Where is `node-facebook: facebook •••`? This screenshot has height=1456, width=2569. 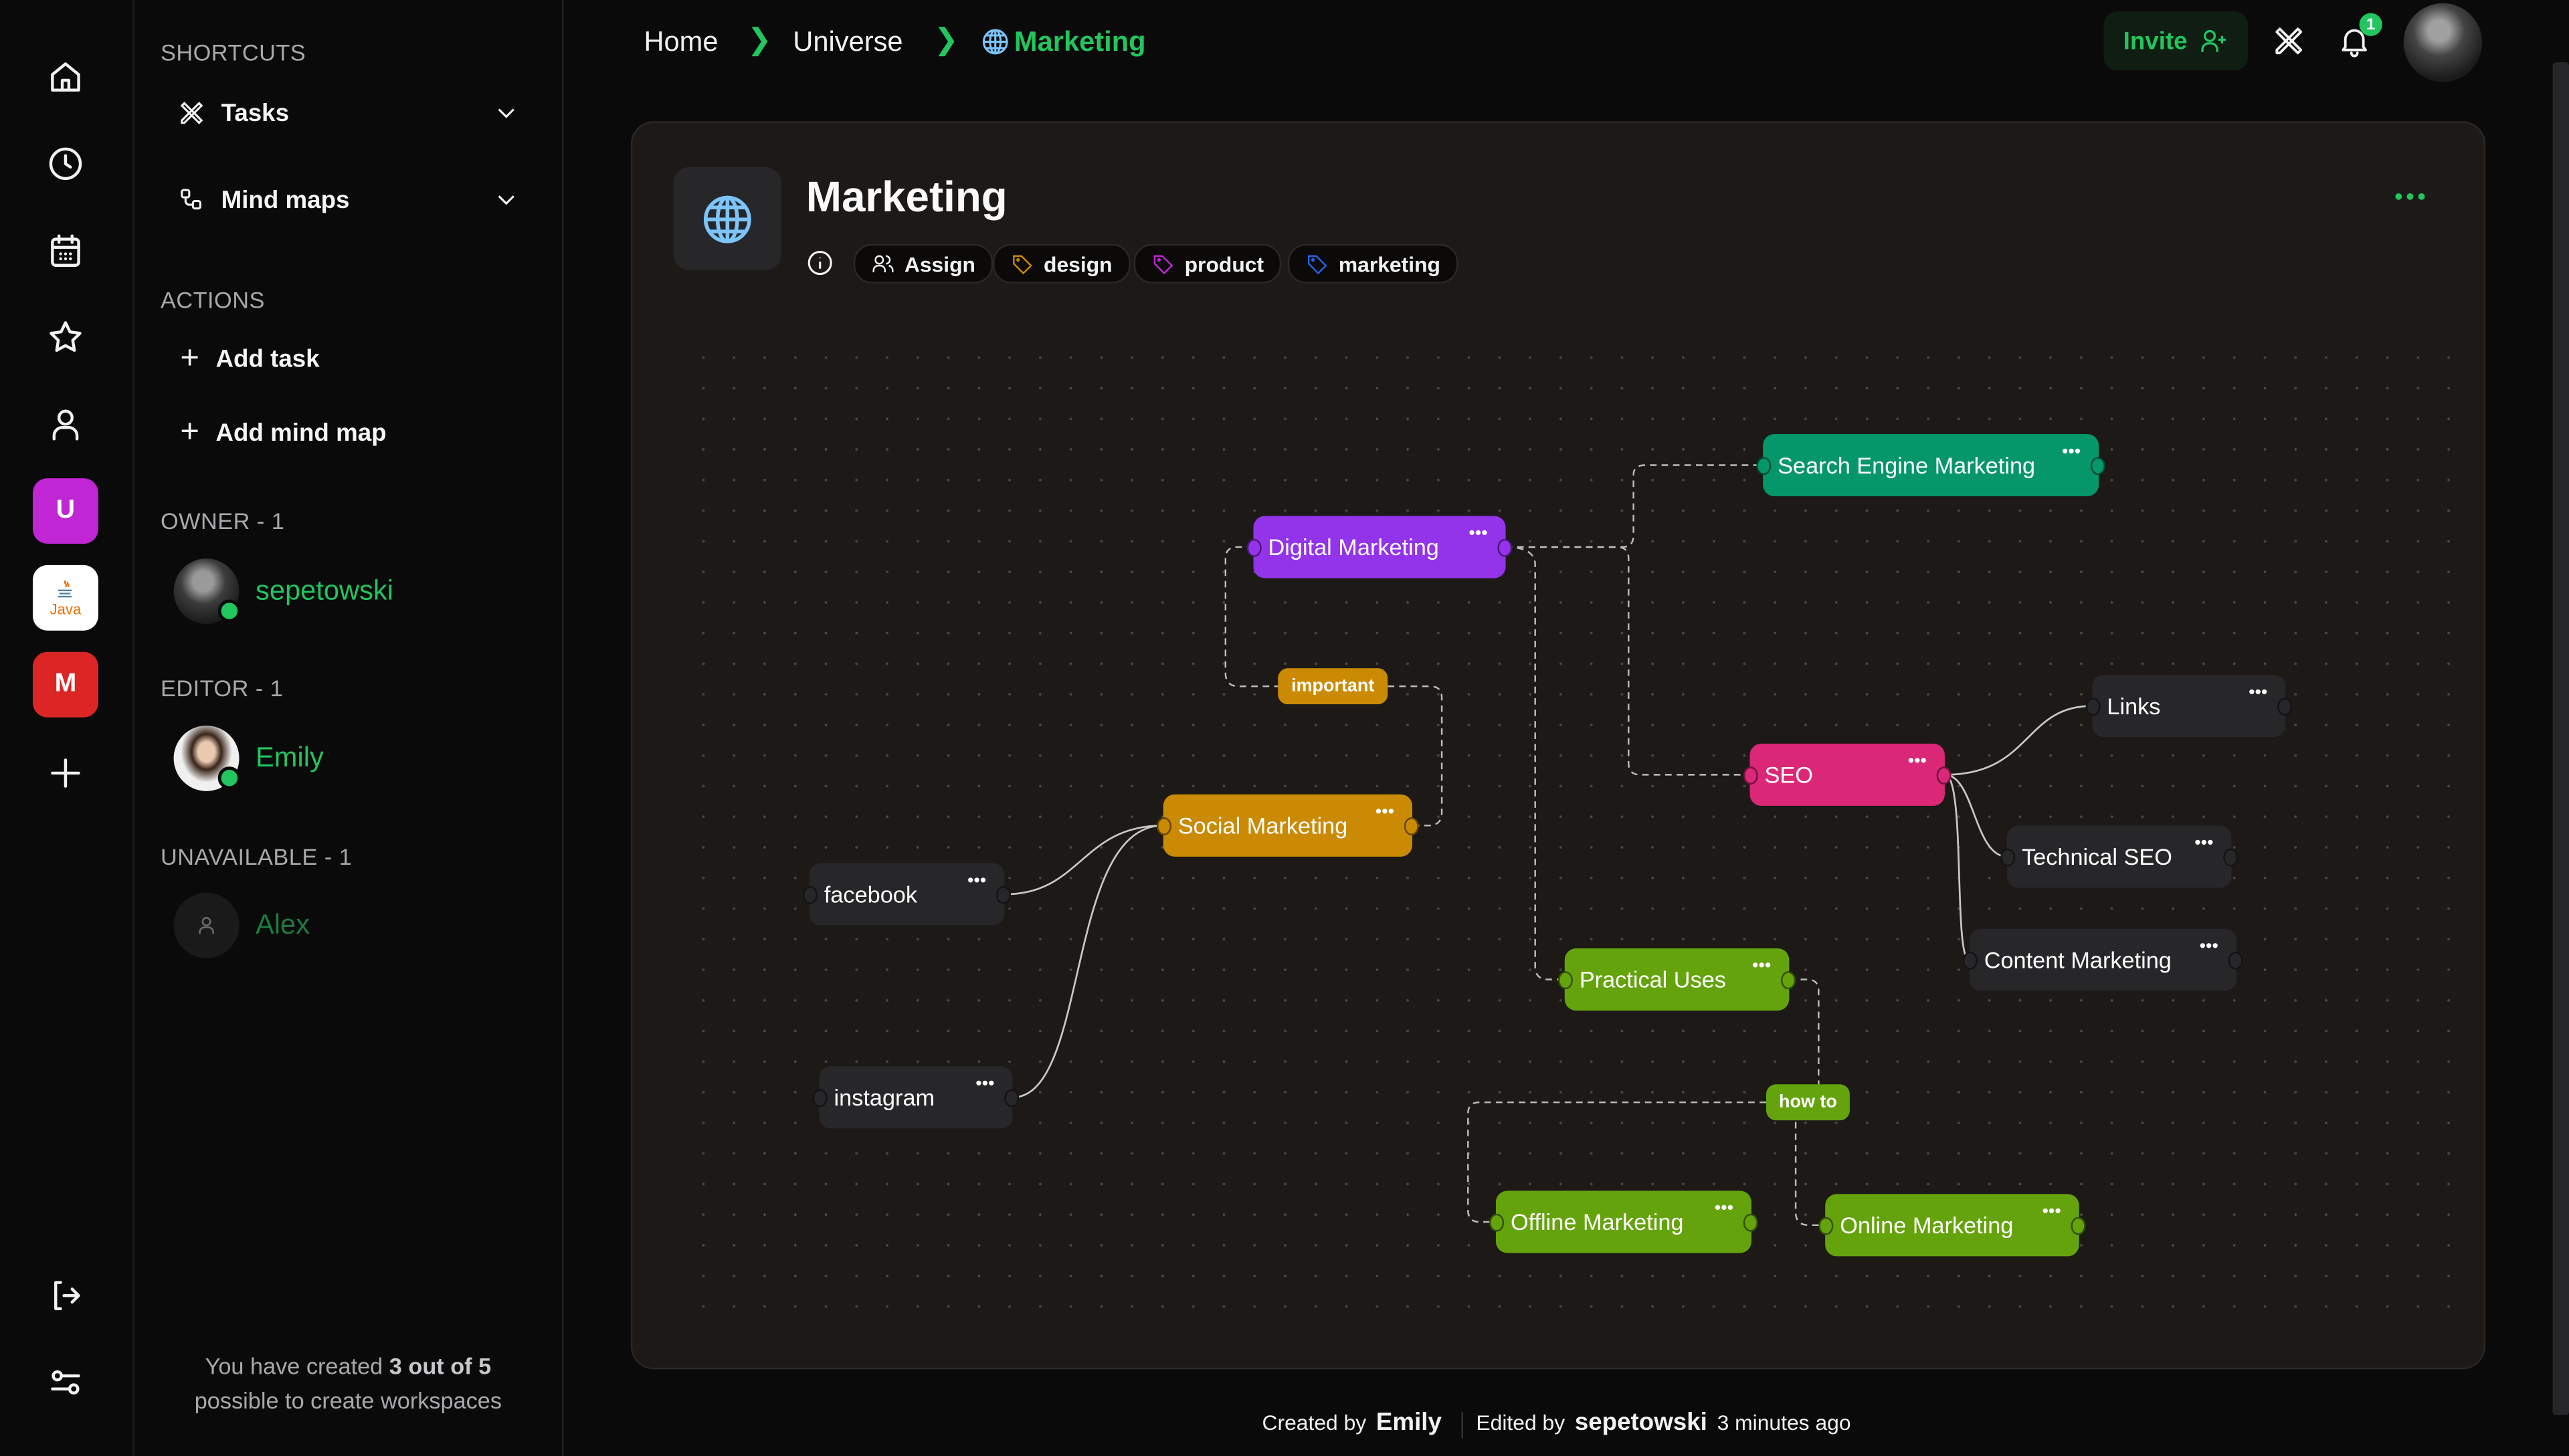
node-facebook: facebook ••• is located at coordinates (908, 894).